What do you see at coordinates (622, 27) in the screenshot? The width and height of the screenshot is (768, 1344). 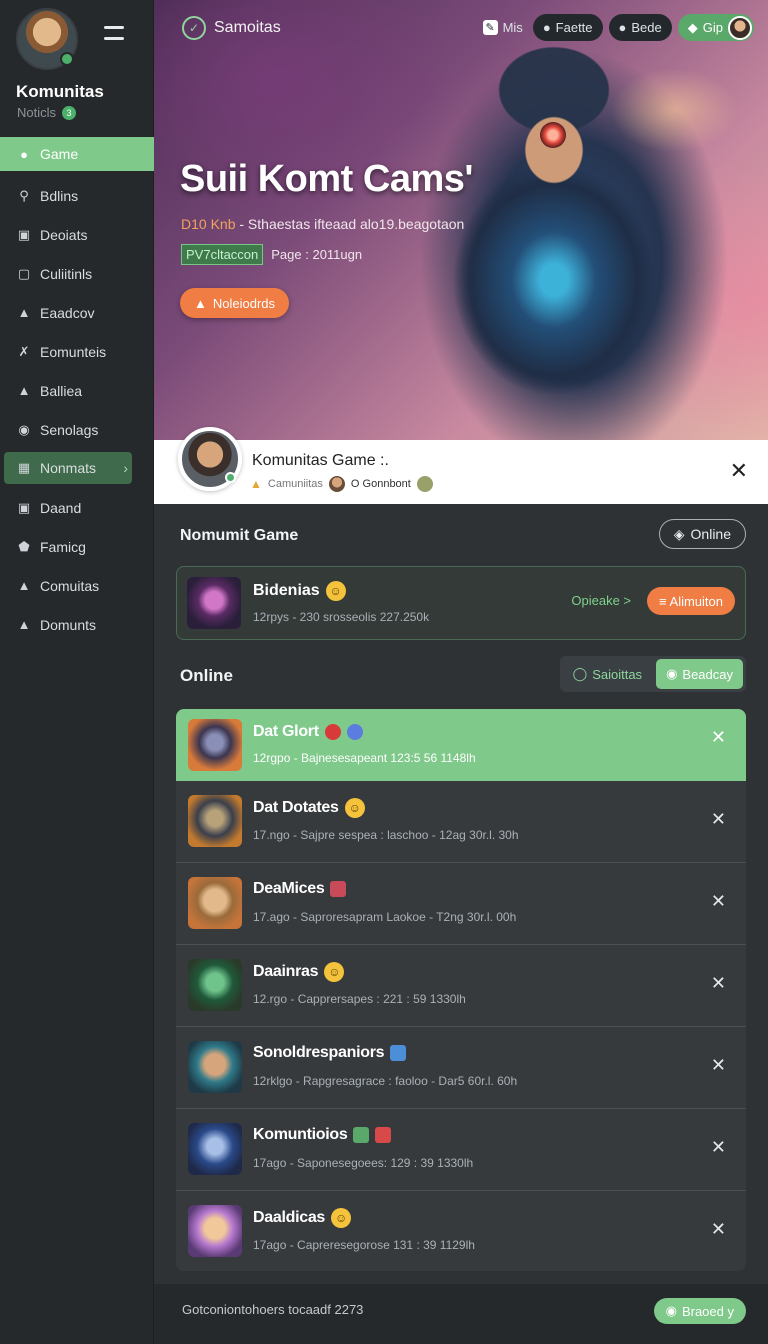 I see `group-icon: ●` at bounding box center [622, 27].